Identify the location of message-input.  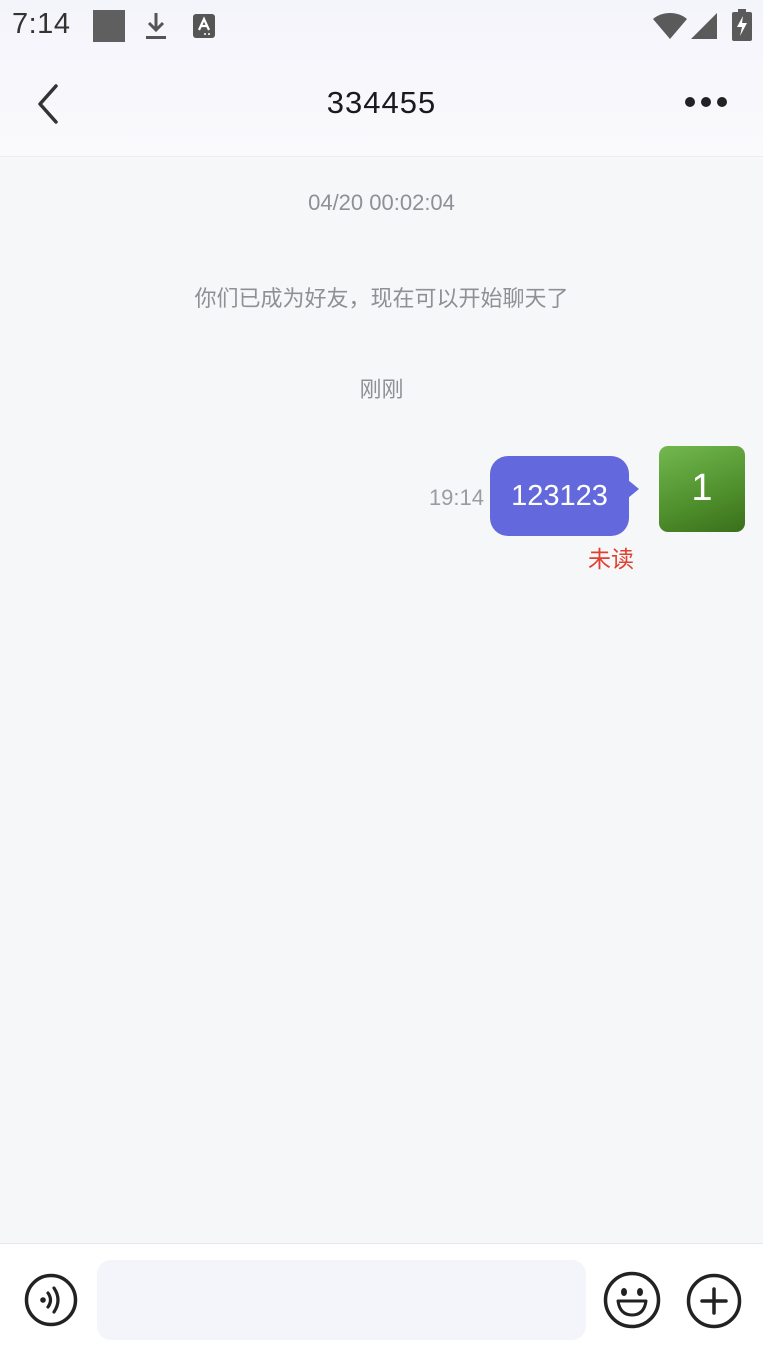
(341, 1300).